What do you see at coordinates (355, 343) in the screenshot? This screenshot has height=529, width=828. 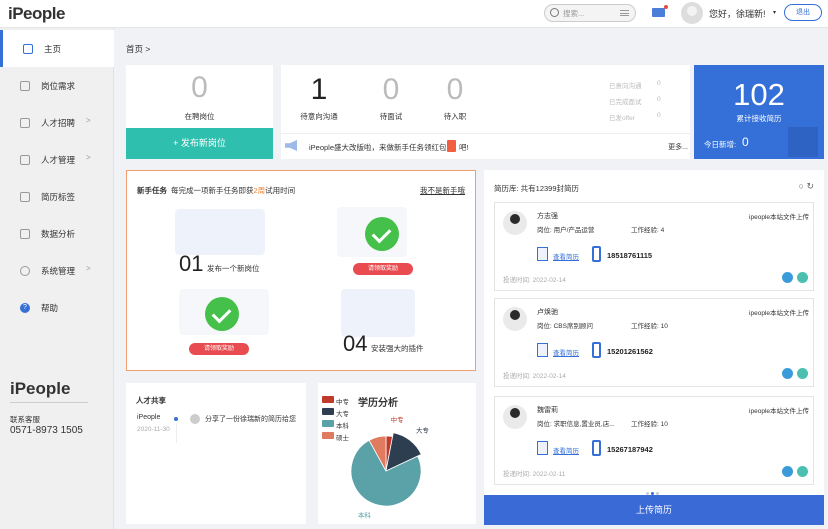 I see `step-number: 04` at bounding box center [355, 343].